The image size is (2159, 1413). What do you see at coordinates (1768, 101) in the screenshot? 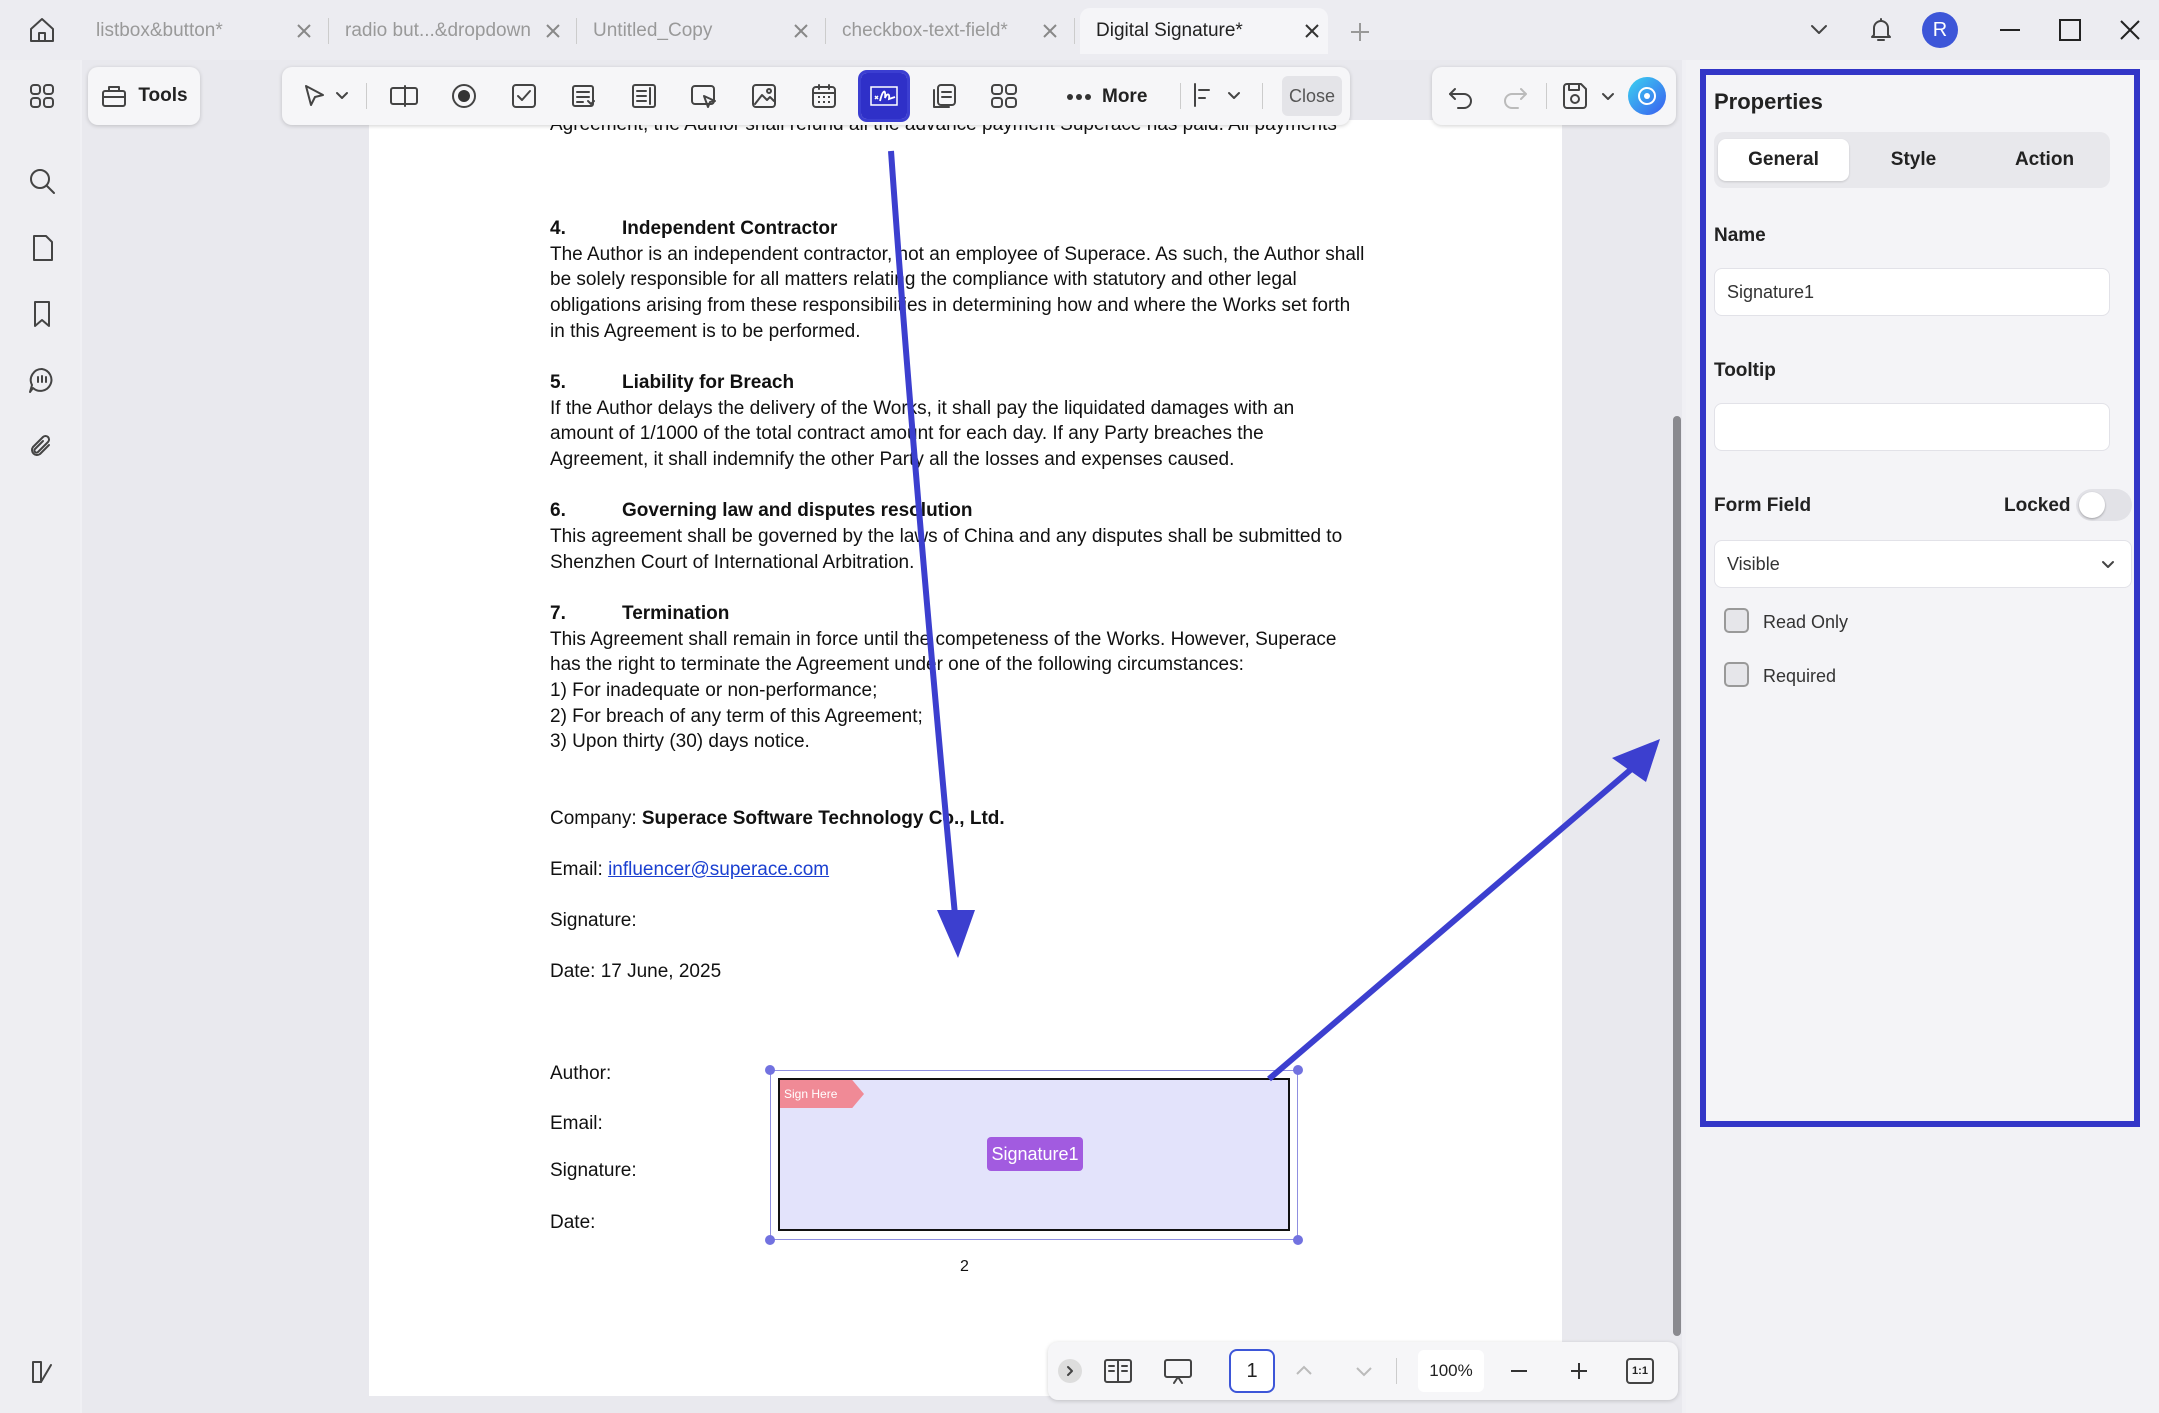
I see `properties-title: Properties` at bounding box center [1768, 101].